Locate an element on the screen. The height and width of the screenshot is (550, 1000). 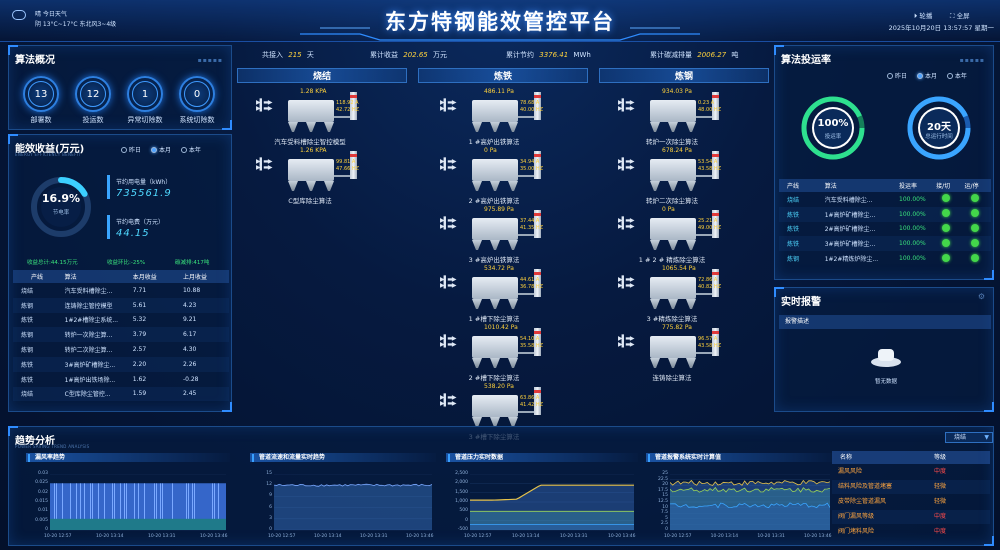
fullscreen-button: ⛶ 全屏 is located at coordinates (960, 15).